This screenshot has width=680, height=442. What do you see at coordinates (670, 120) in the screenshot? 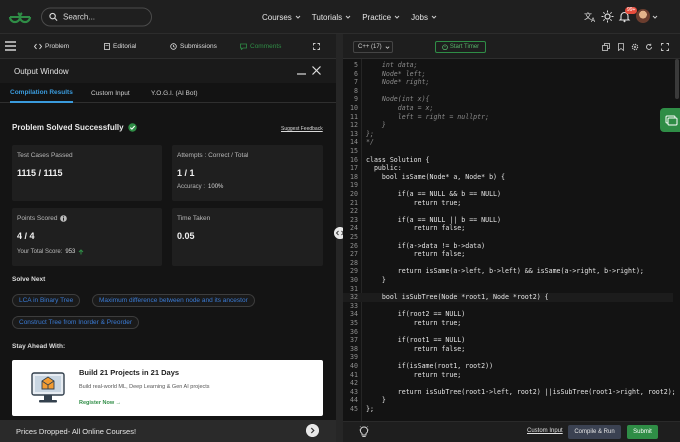
I see `side-assistant-button` at bounding box center [670, 120].